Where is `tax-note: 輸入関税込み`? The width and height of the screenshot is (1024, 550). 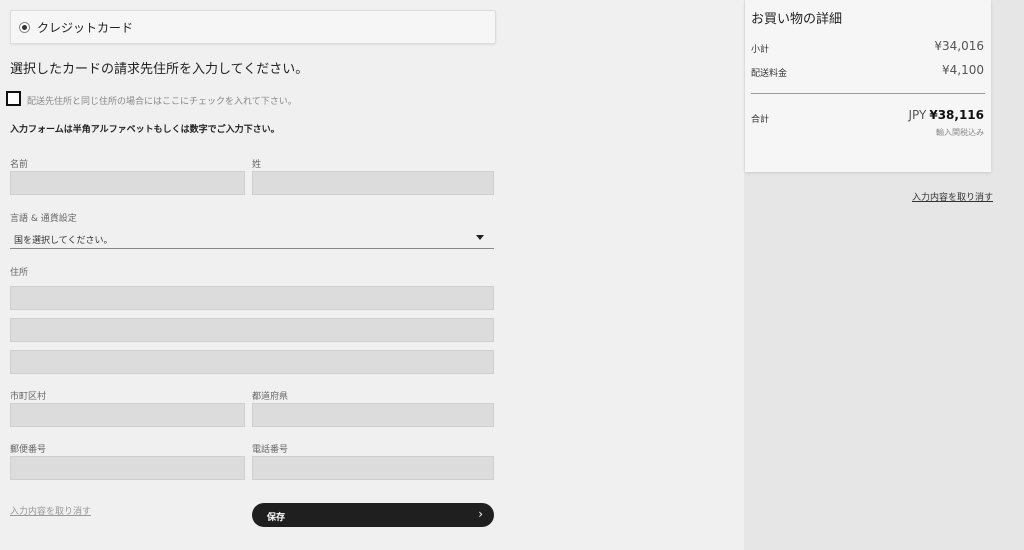
tax-note: 輸入関税込み is located at coordinates (960, 132).